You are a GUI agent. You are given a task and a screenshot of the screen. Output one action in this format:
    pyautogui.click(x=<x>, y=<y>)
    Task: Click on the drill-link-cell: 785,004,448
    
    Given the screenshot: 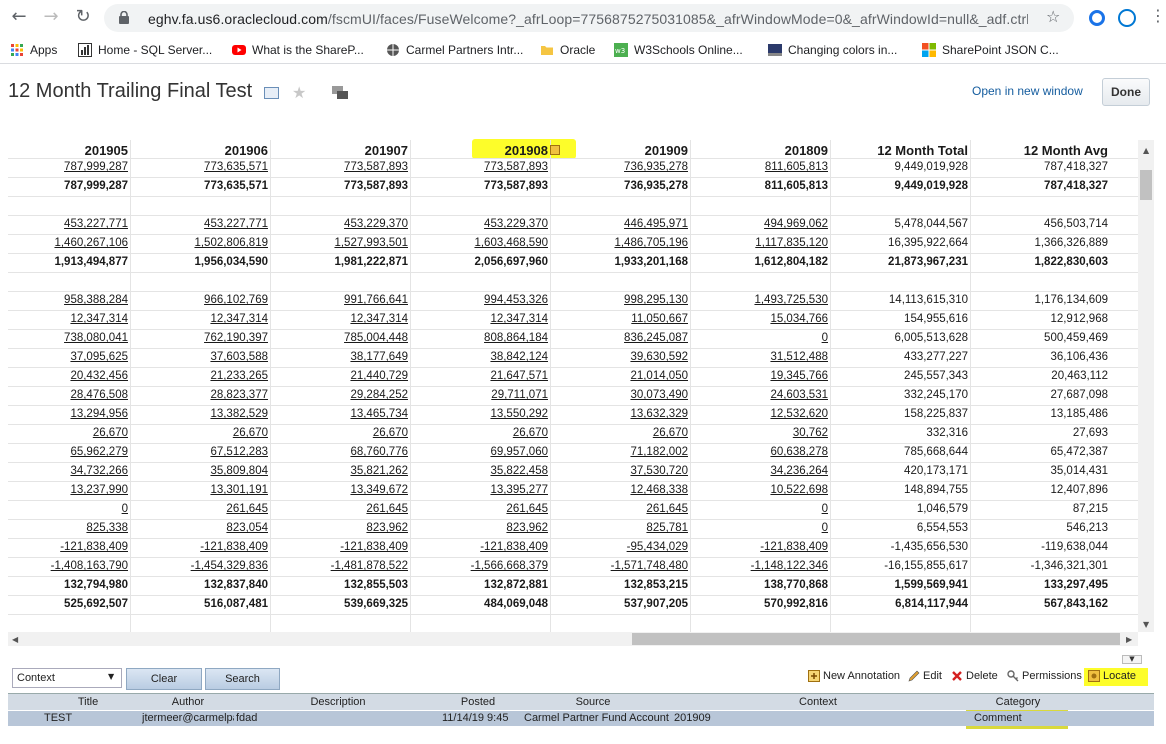 What is the action you would take?
    pyautogui.click(x=376, y=338)
    